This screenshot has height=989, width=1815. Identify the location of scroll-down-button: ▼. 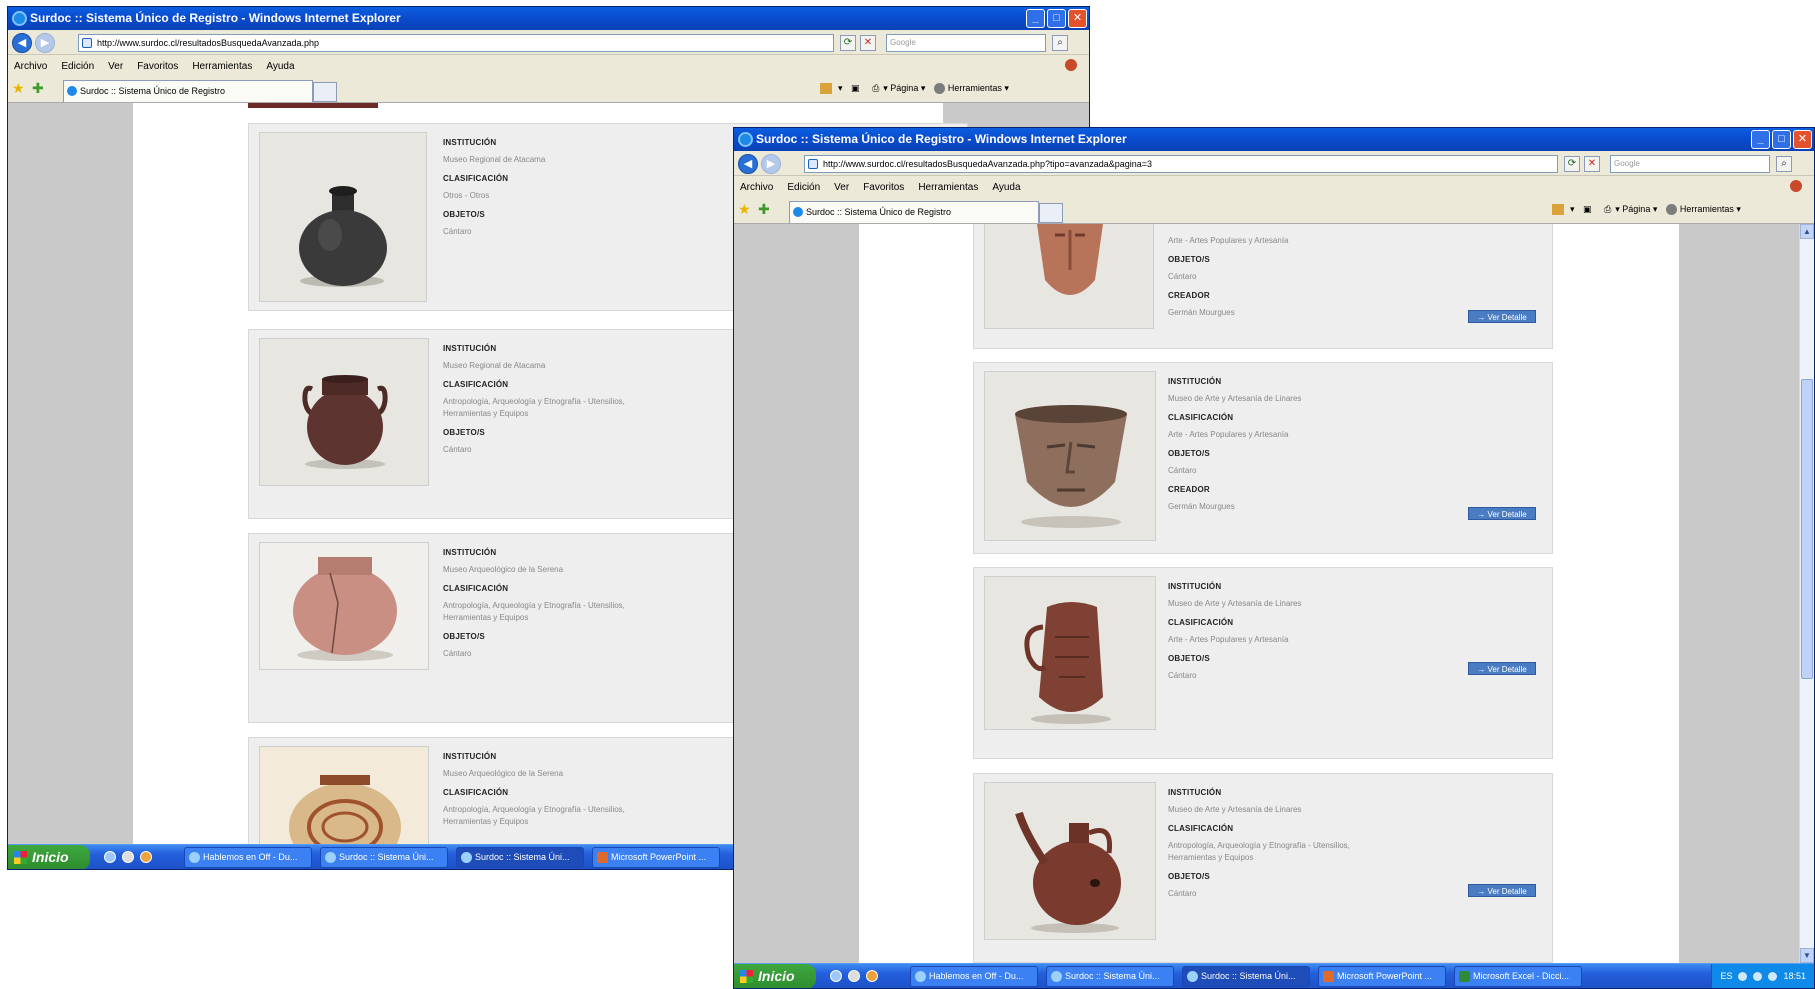
(1807, 955).